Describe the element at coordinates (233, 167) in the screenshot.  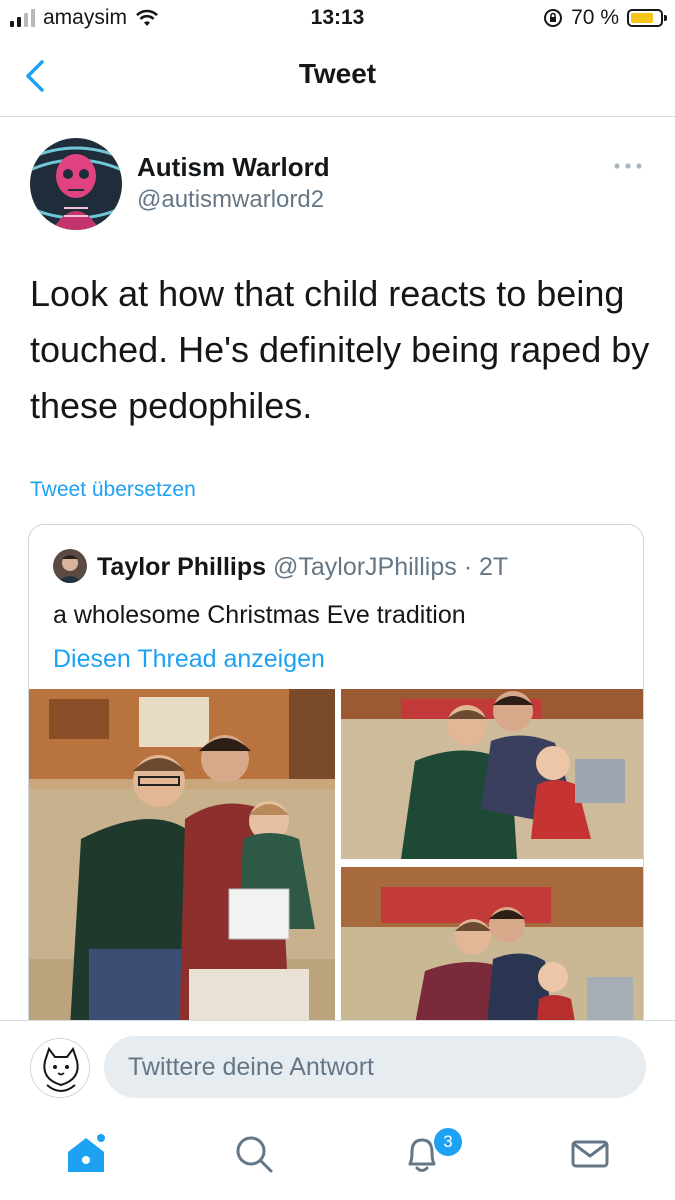
I see `author-name: Autism Warlord` at that location.